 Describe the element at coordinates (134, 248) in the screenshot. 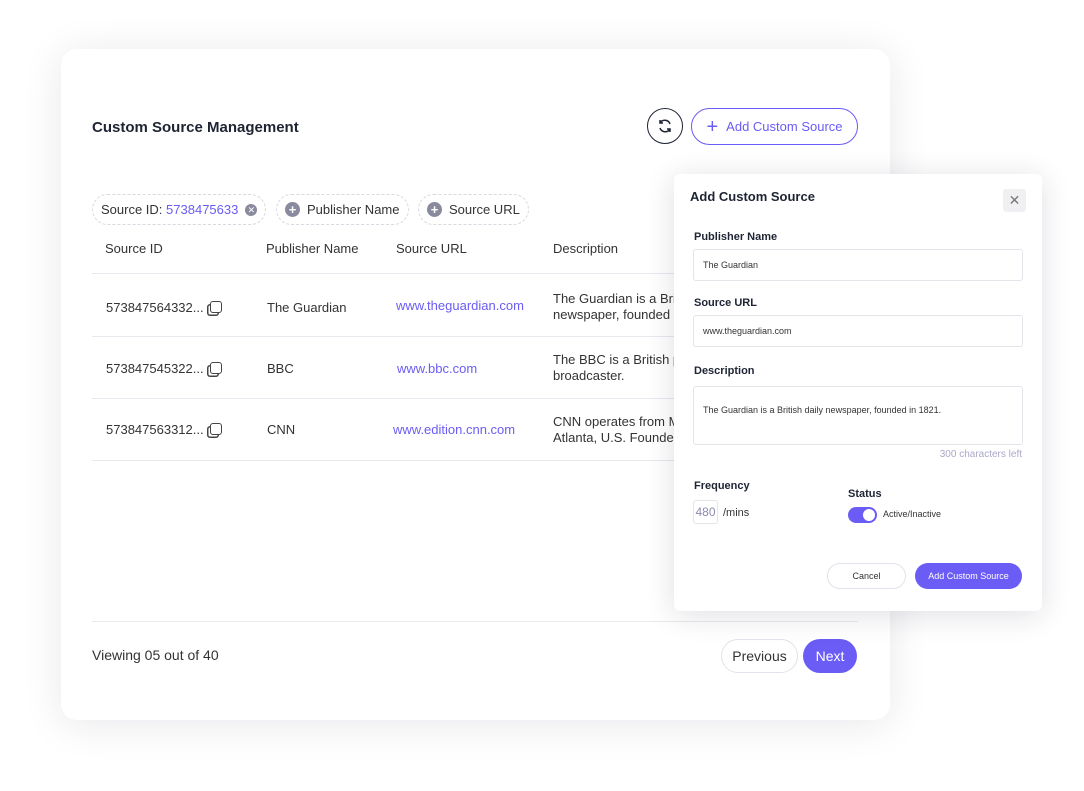

I see `column-header: Source ID` at that location.